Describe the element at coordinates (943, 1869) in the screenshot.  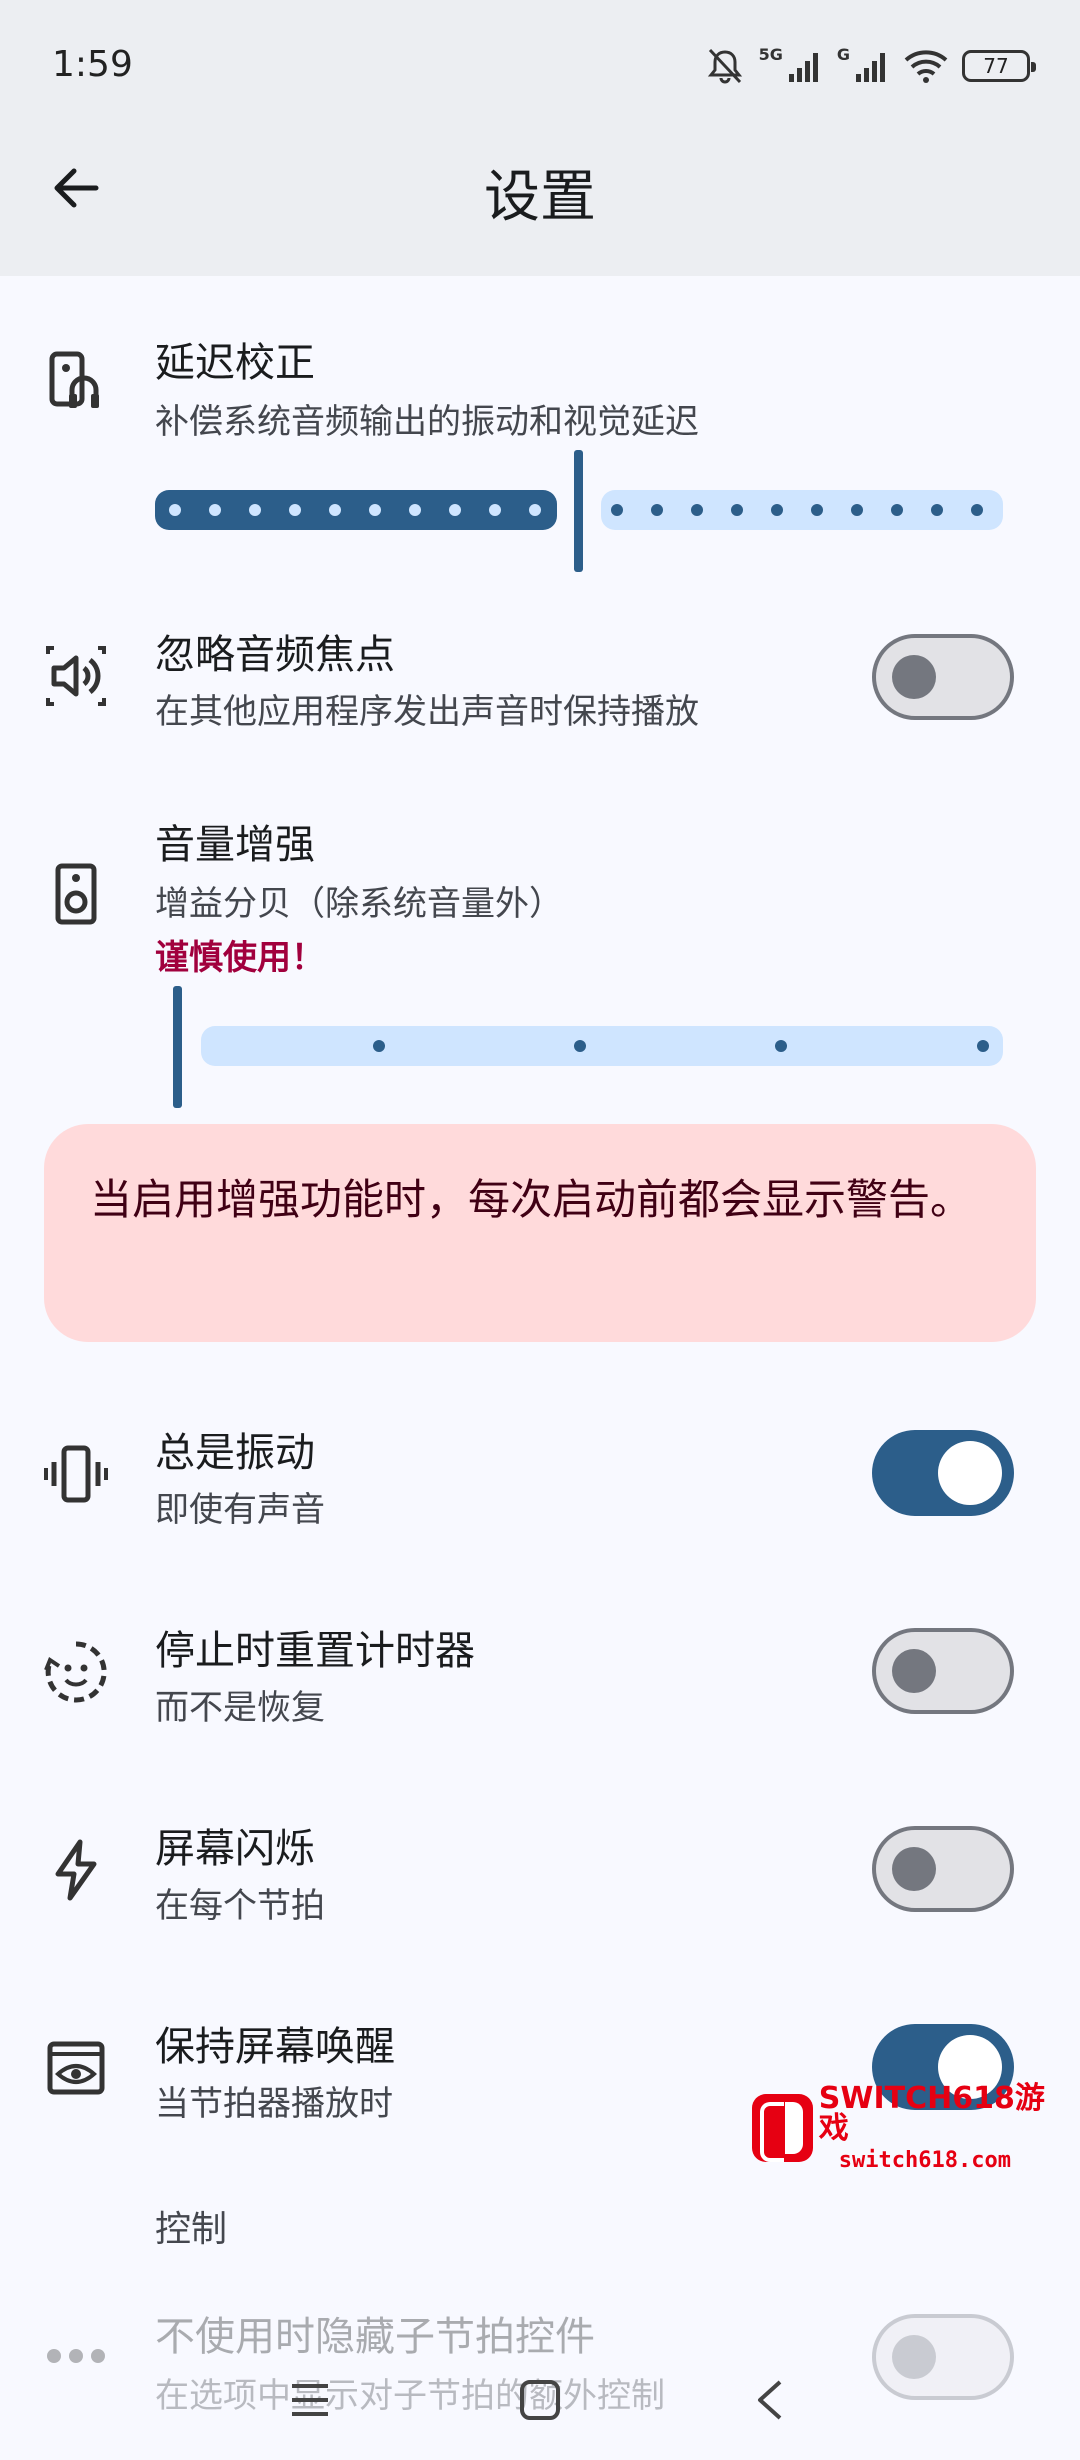
I see `screen-flash-toggle` at that location.